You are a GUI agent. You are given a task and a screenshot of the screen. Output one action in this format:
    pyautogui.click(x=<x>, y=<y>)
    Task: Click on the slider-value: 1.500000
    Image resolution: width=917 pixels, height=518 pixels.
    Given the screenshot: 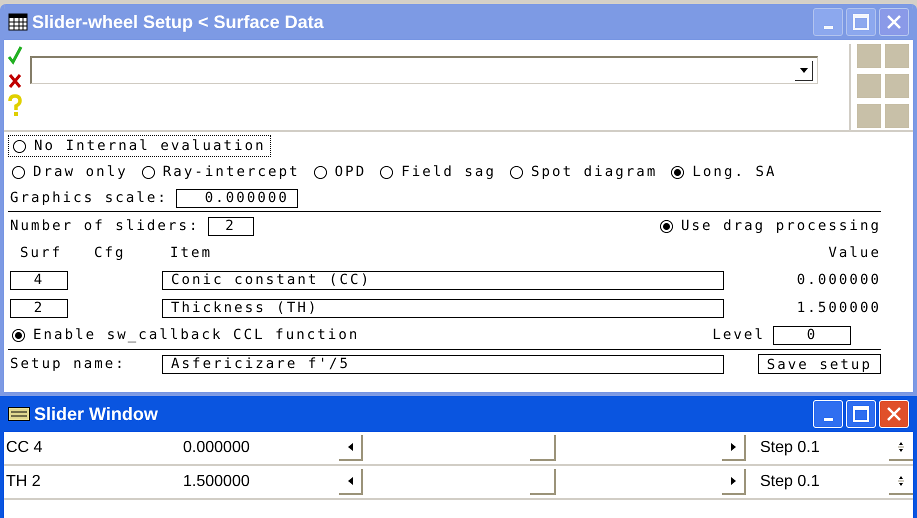 What is the action you would take?
    pyautogui.click(x=217, y=482)
    